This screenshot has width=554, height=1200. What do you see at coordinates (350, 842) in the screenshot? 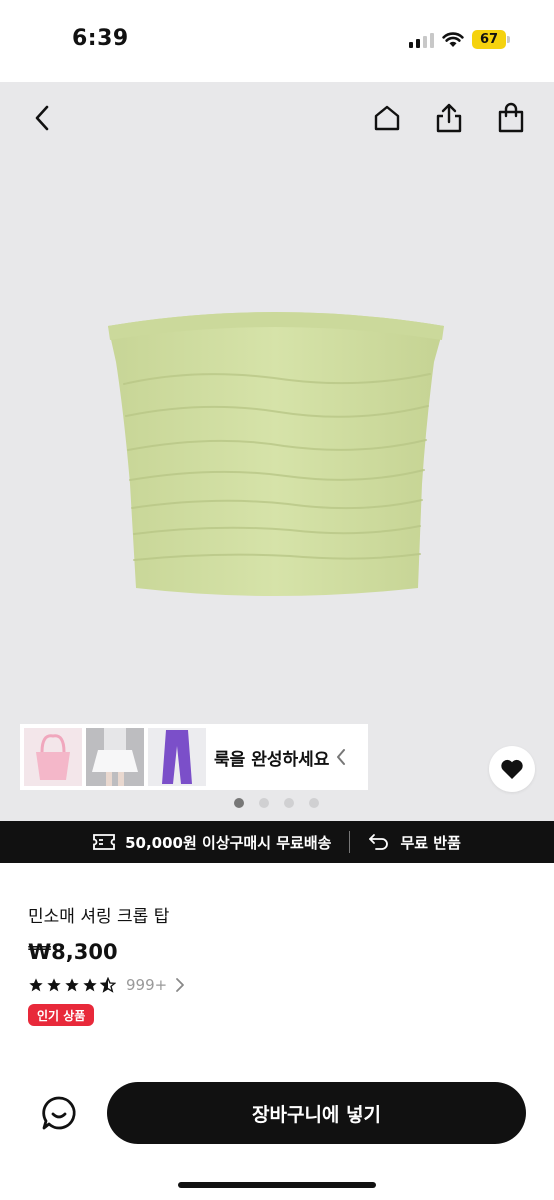
I see `promo-divider` at bounding box center [350, 842].